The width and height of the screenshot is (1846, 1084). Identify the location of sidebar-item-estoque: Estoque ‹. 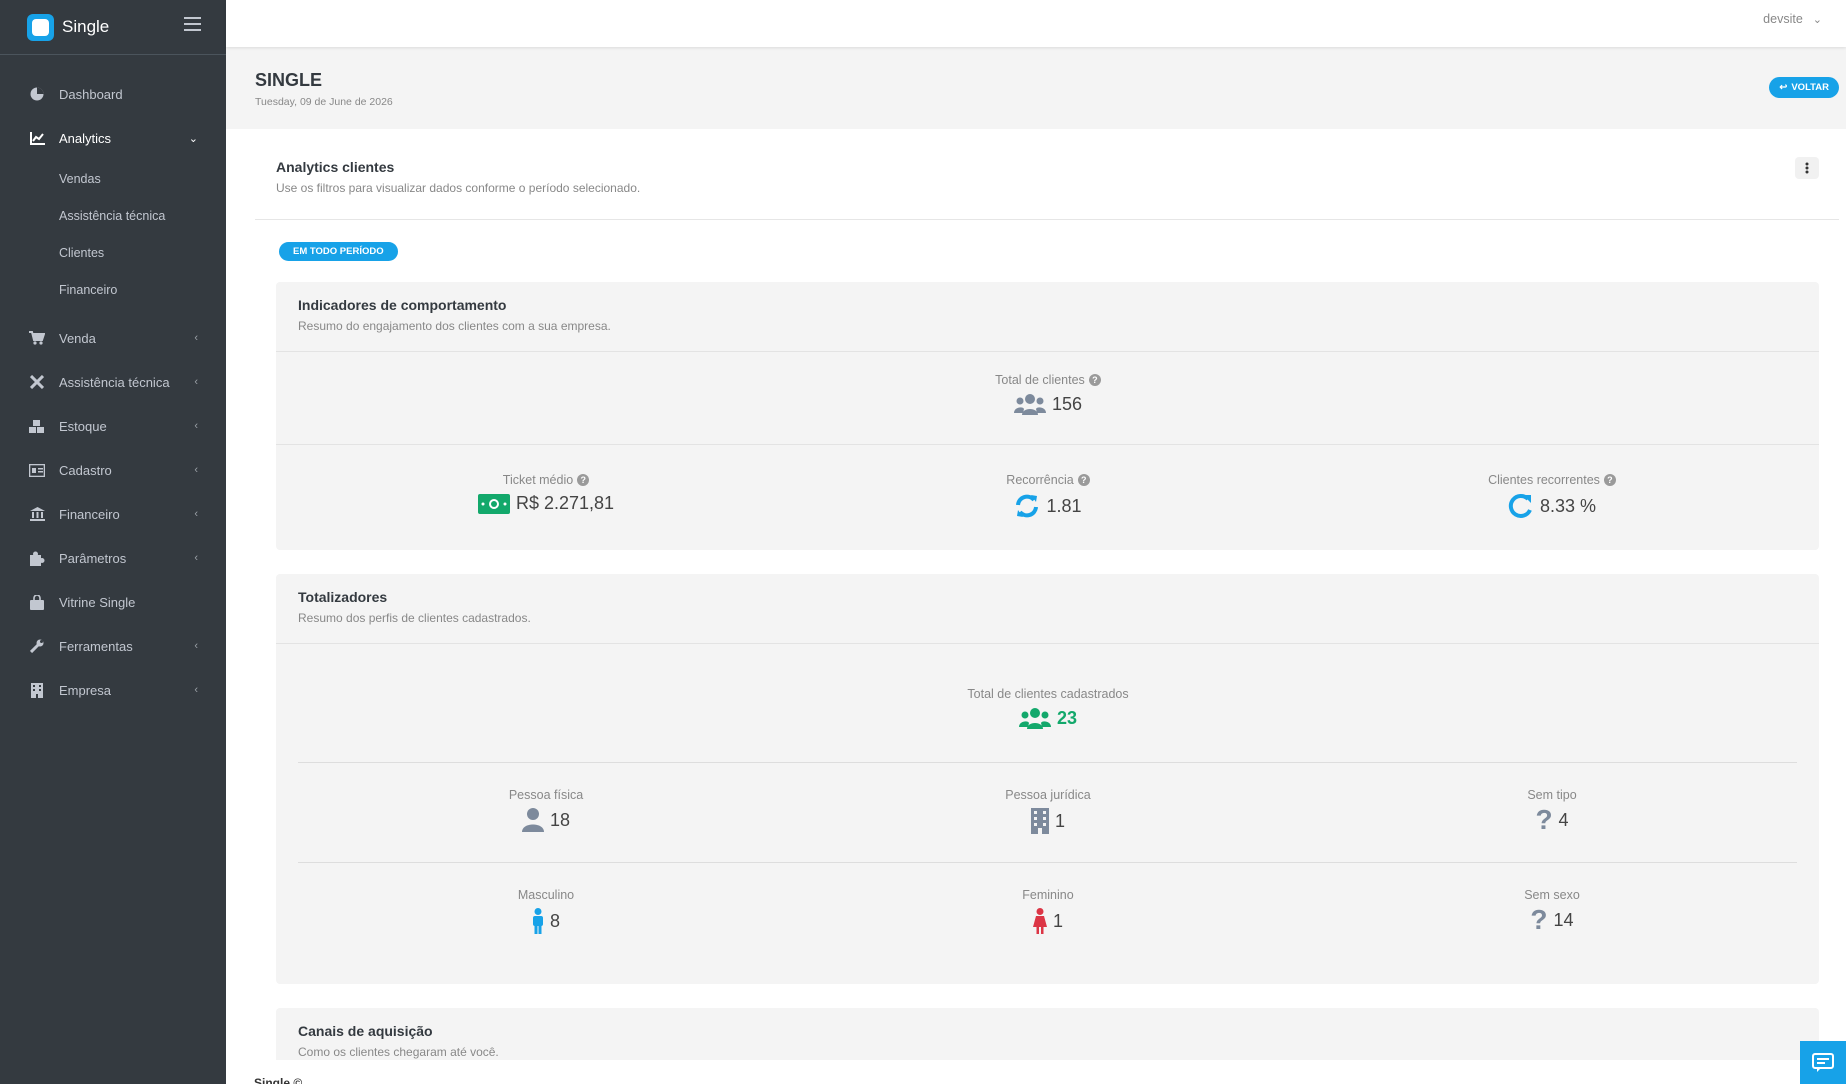
(113, 426).